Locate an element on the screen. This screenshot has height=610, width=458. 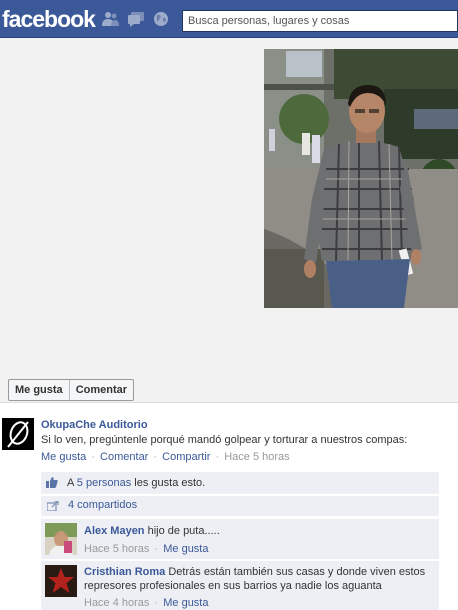
top-bar: facebook Busca personas, lugares y cosas is located at coordinates (229, 19).